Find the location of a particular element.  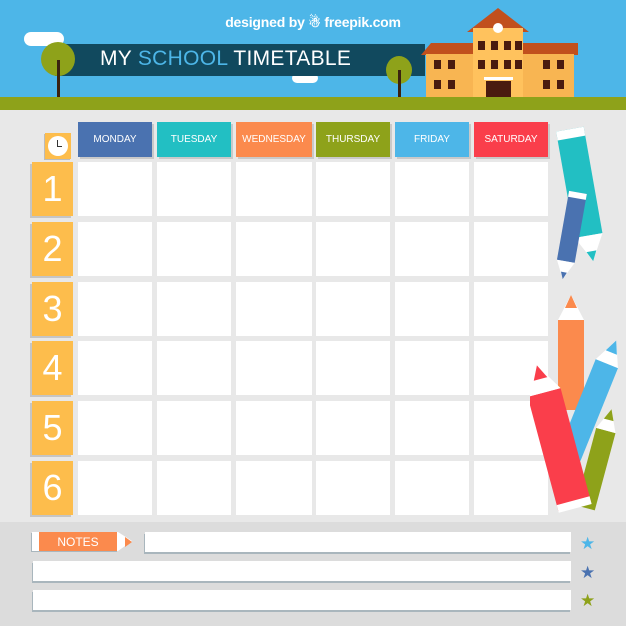

period-number: 2 is located at coordinates (52, 249).